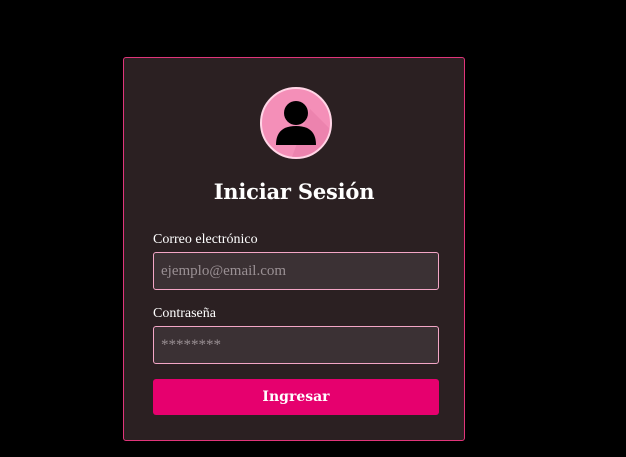  What do you see at coordinates (296, 397) in the screenshot?
I see `login-button: Ingresar` at bounding box center [296, 397].